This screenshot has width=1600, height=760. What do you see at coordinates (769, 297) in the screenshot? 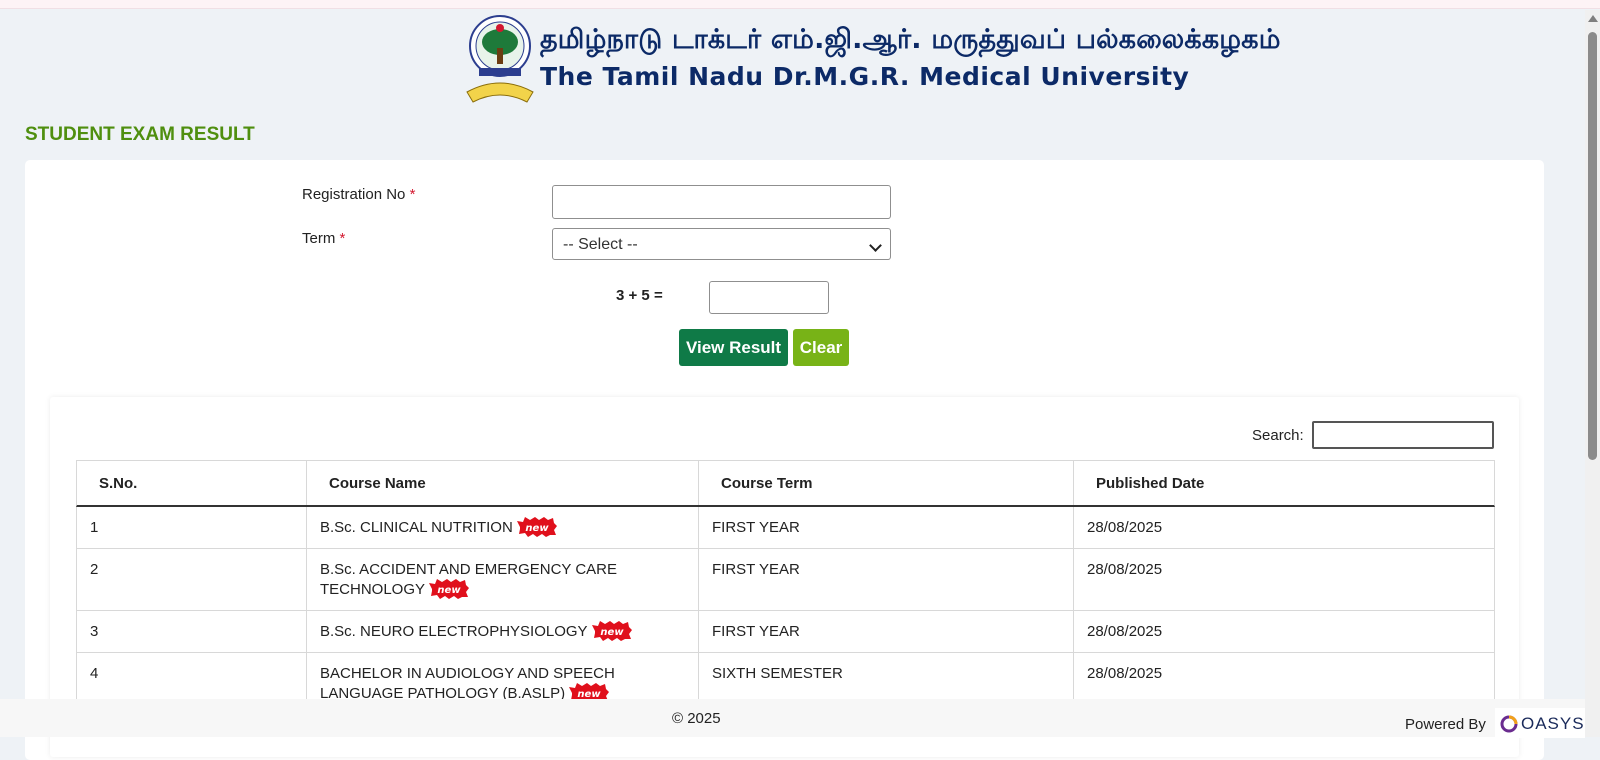
I see `captcha-answer-input` at bounding box center [769, 297].